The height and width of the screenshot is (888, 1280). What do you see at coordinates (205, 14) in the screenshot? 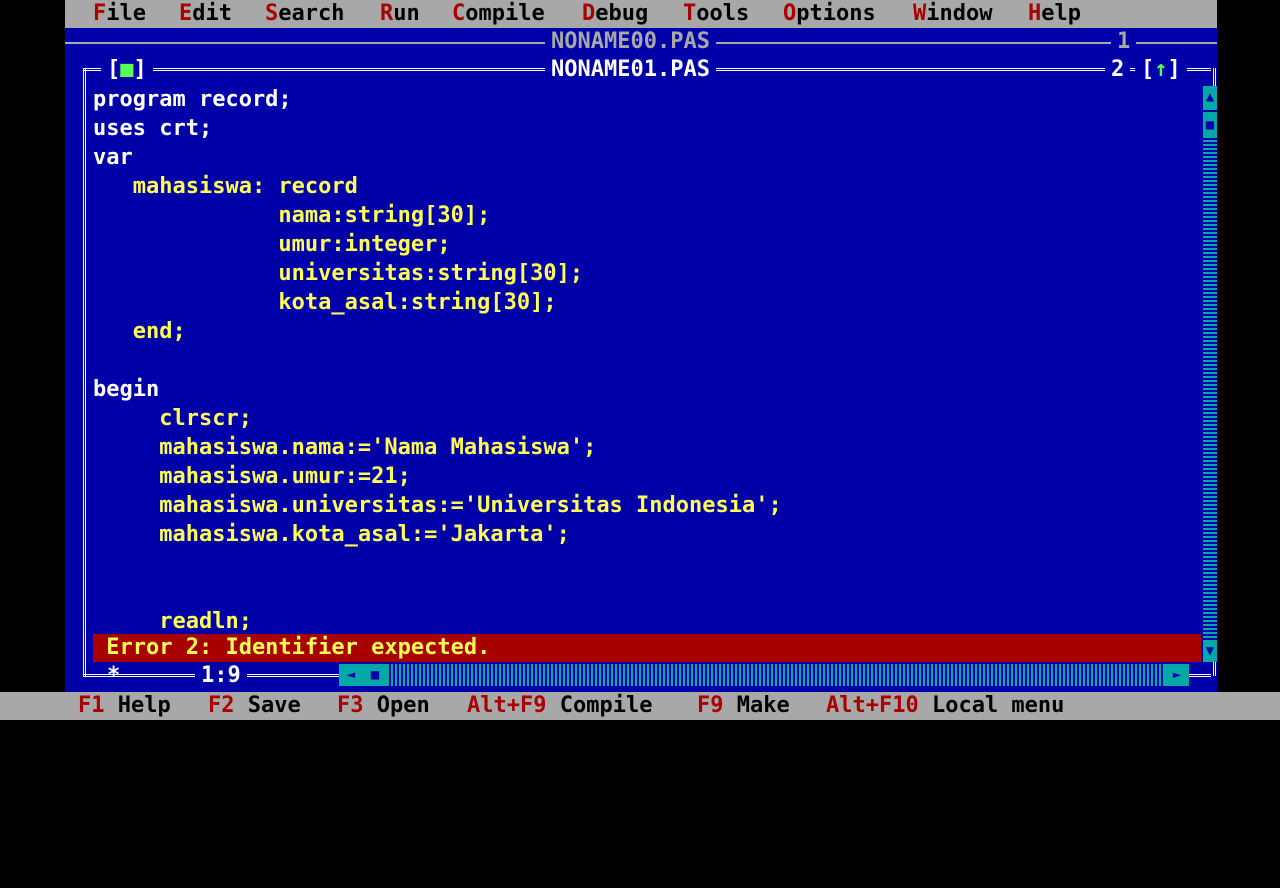
I see `menu-edit: Edit` at bounding box center [205, 14].